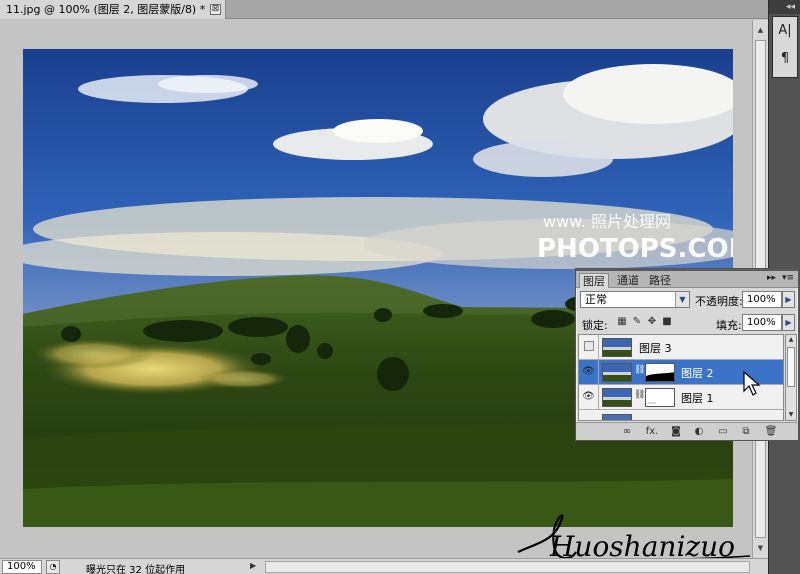 Image resolution: width=800 pixels, height=574 pixels. I want to click on watermark-line1: www. 照片处理网, so click(607, 221).